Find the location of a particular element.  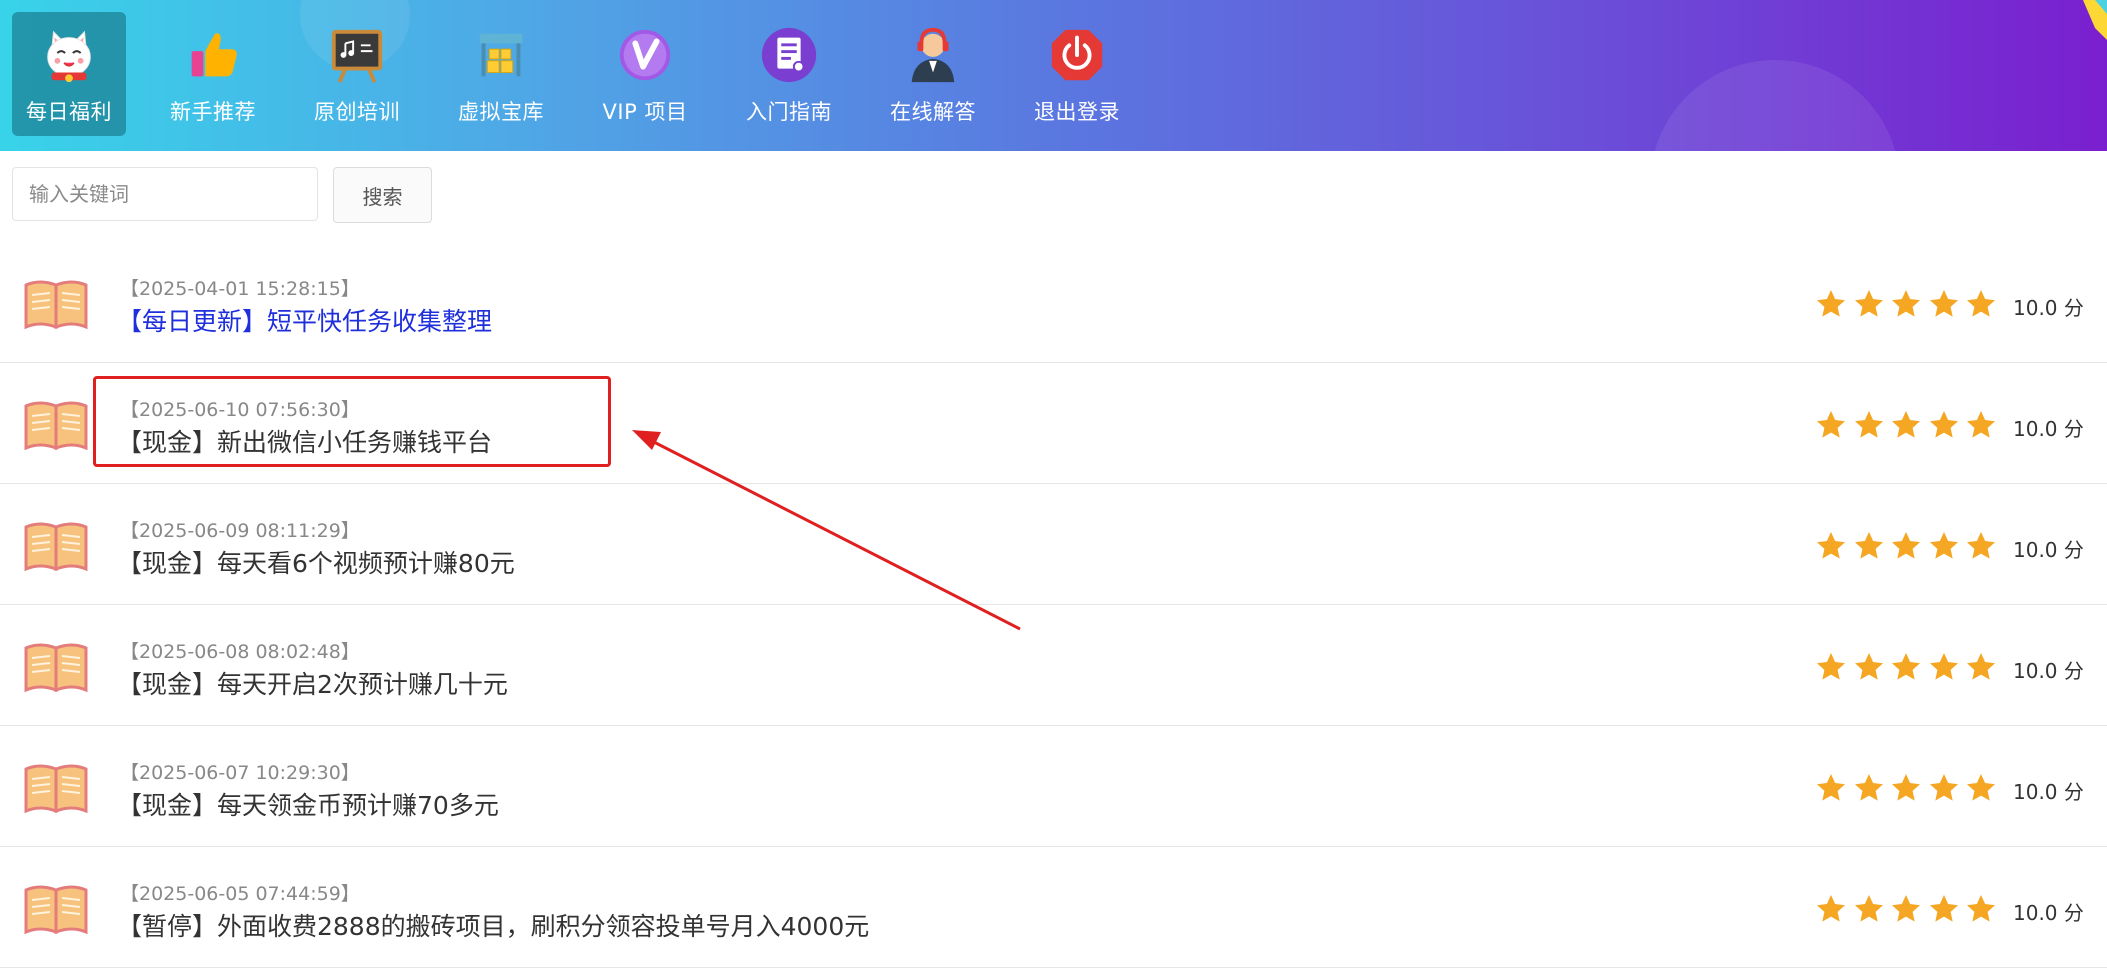

nav-item-logout: 退出登录 is located at coordinates (1077, 74).